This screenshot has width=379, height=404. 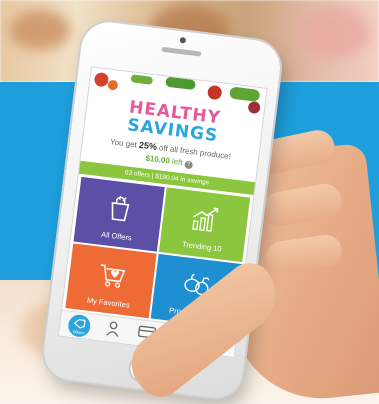 What do you see at coordinates (113, 85) in the screenshot?
I see `orange-veg-image` at bounding box center [113, 85].